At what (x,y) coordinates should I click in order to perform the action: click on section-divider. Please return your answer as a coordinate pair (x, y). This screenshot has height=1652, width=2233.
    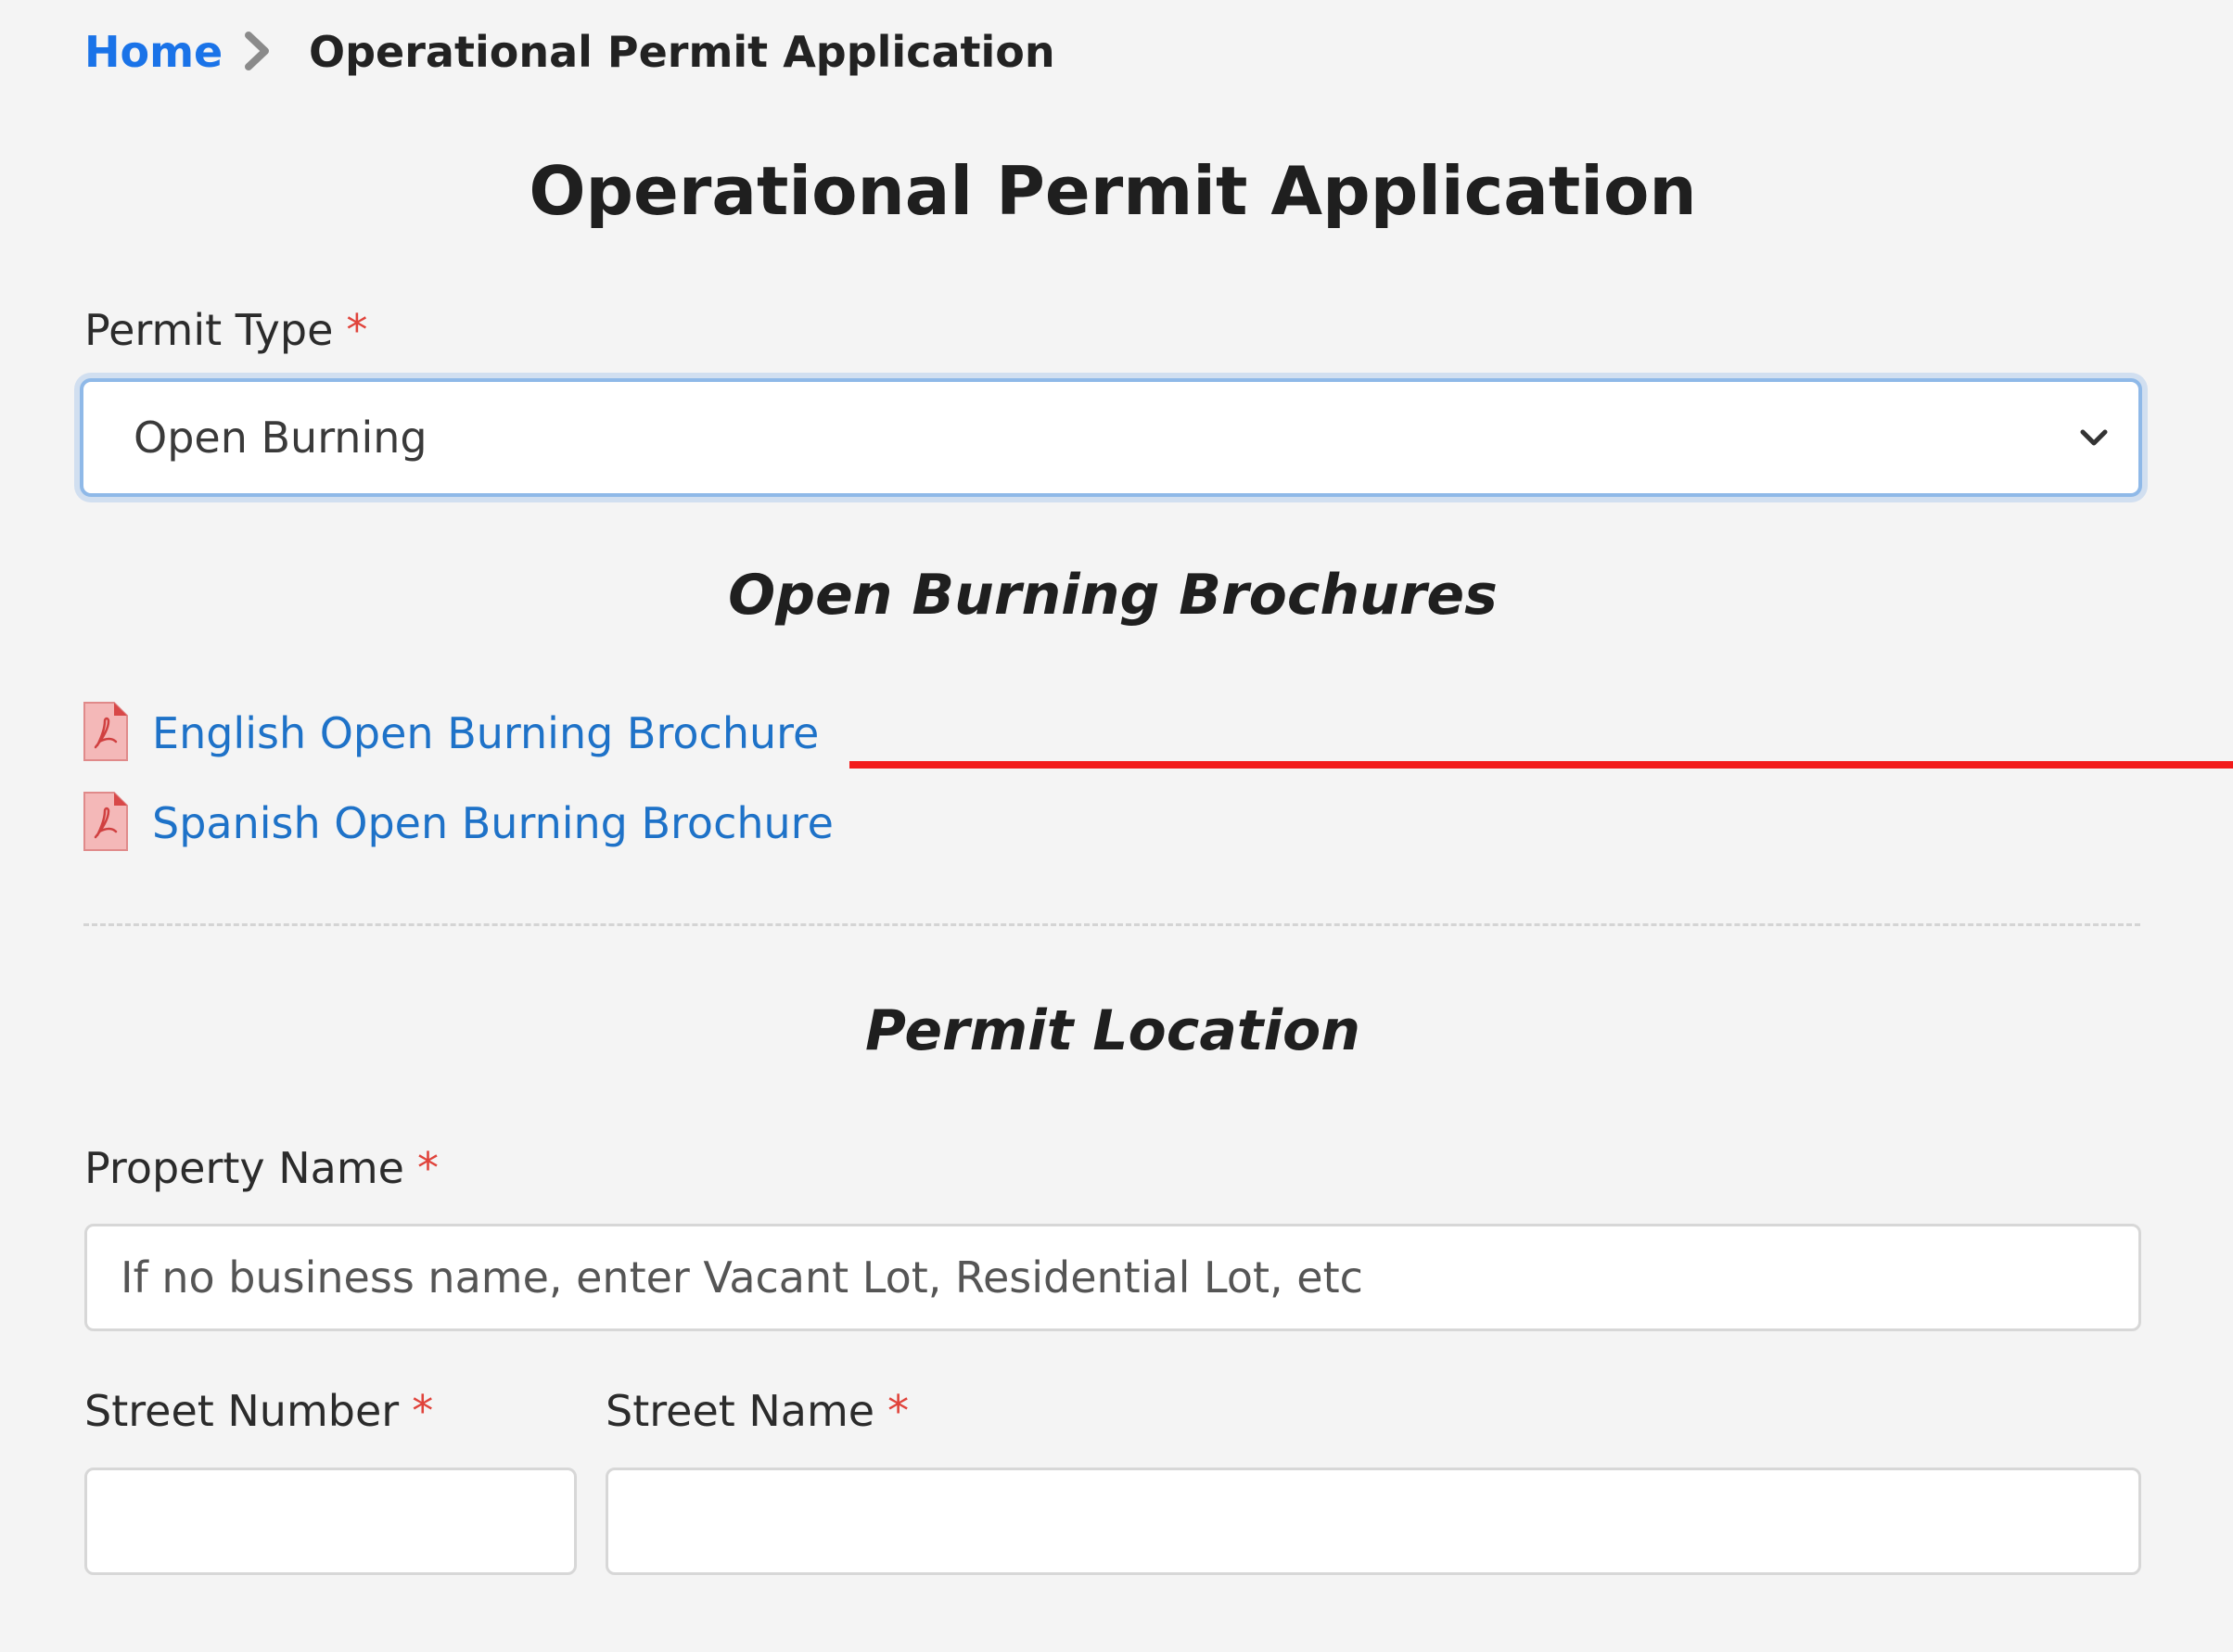
    Looking at the image, I should click on (1111, 925).